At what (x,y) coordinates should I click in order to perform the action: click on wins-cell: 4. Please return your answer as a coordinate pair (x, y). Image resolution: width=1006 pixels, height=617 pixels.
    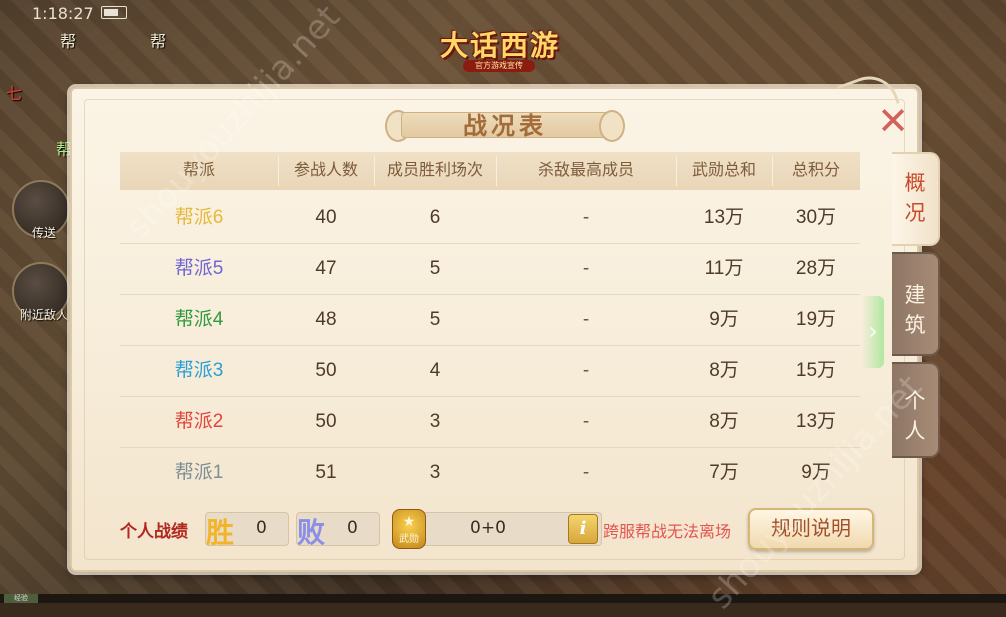
    Looking at the image, I should click on (435, 370).